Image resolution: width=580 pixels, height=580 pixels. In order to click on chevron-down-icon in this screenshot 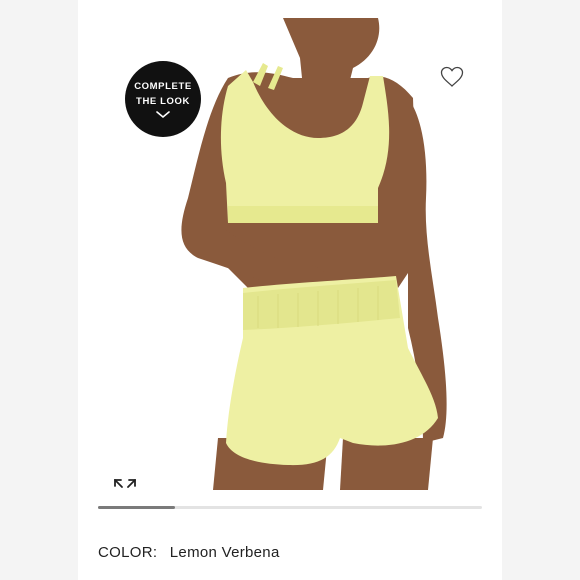, I will do `click(163, 115)`.